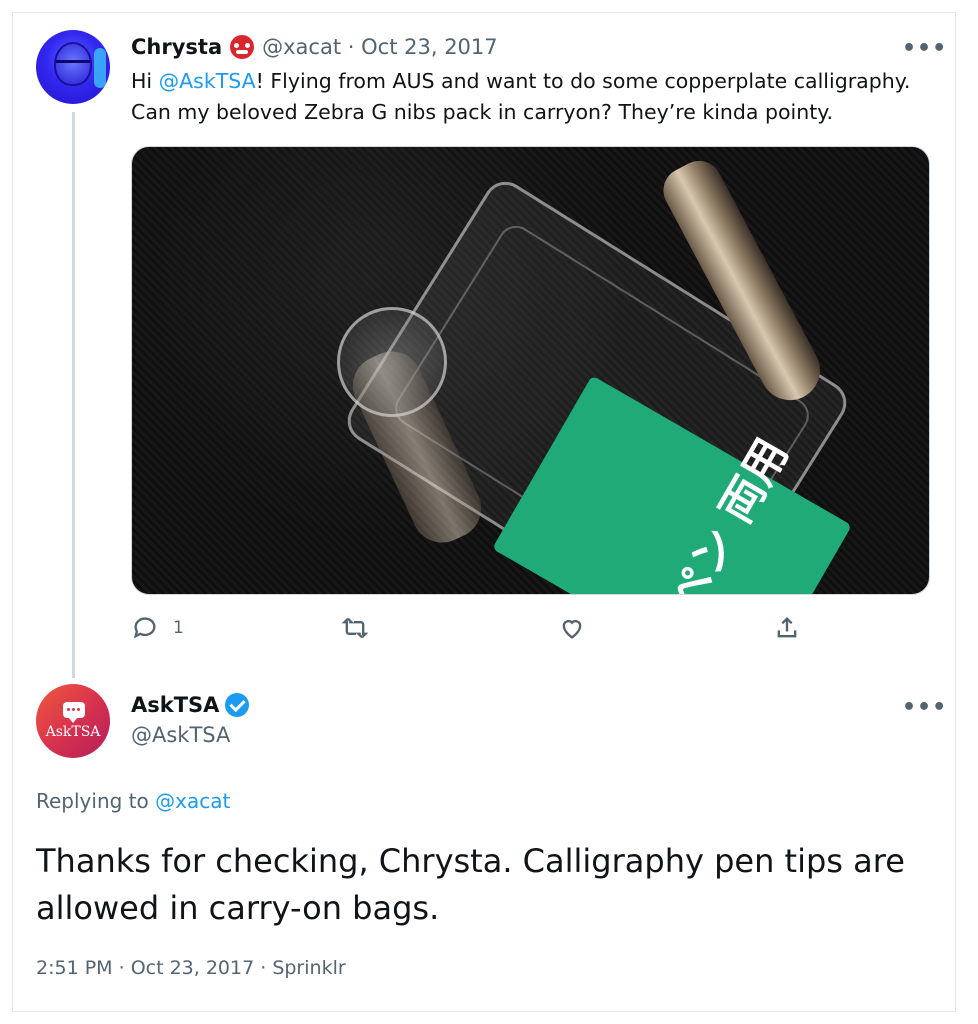  Describe the element at coordinates (68, 709) in the screenshot. I see `chat-dots` at that location.